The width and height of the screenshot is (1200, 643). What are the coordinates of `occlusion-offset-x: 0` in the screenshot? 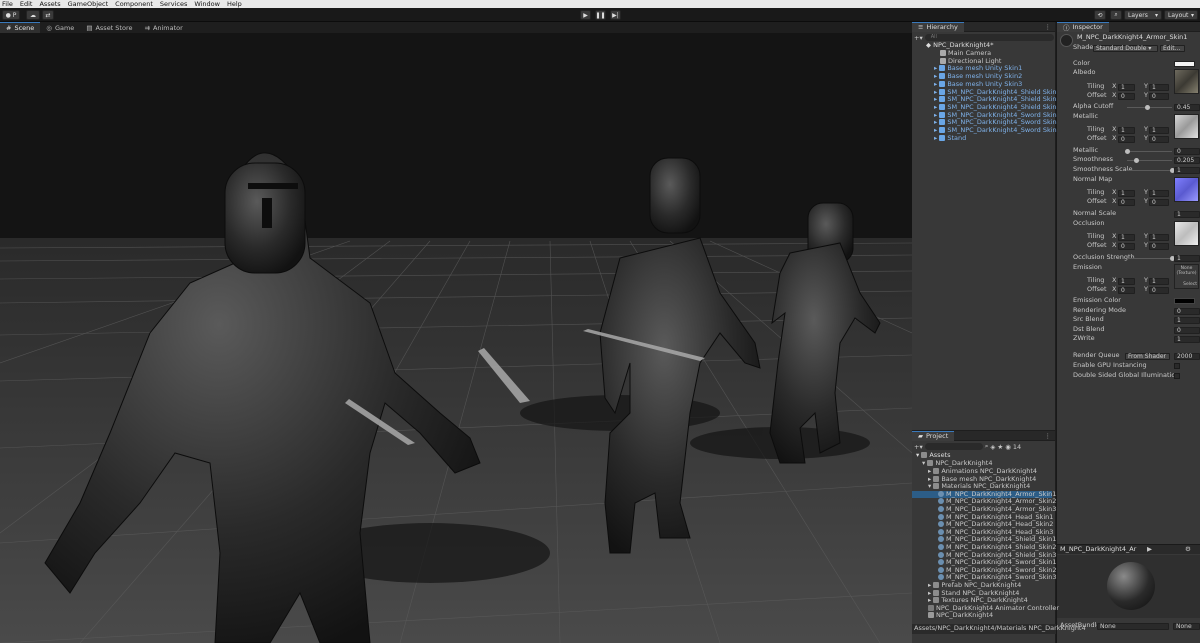 It's located at (1126, 246).